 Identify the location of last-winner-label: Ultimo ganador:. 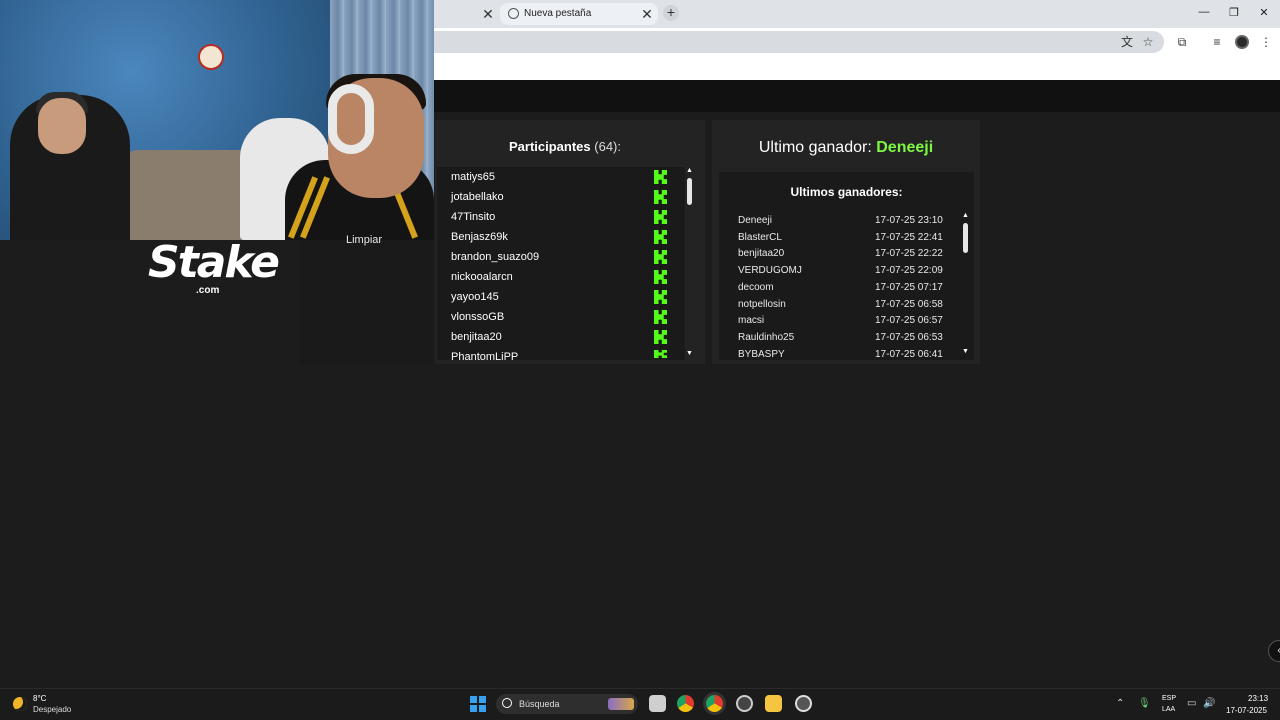
(815, 147).